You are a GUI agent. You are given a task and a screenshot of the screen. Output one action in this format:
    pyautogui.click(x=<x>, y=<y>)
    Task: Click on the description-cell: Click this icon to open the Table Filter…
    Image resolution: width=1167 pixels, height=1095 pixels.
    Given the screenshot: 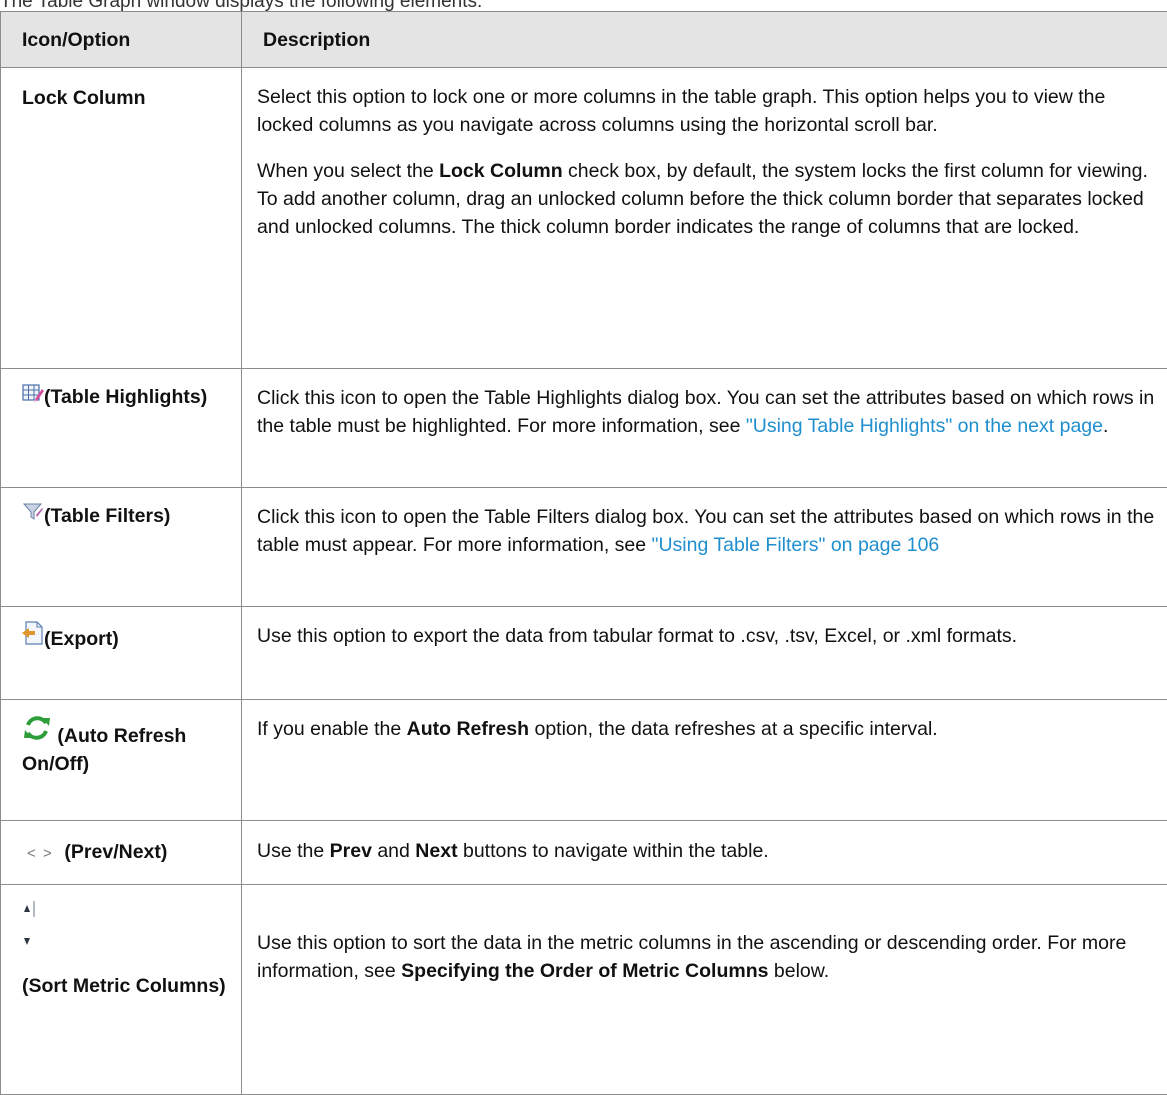 What is the action you would take?
    pyautogui.click(x=704, y=547)
    